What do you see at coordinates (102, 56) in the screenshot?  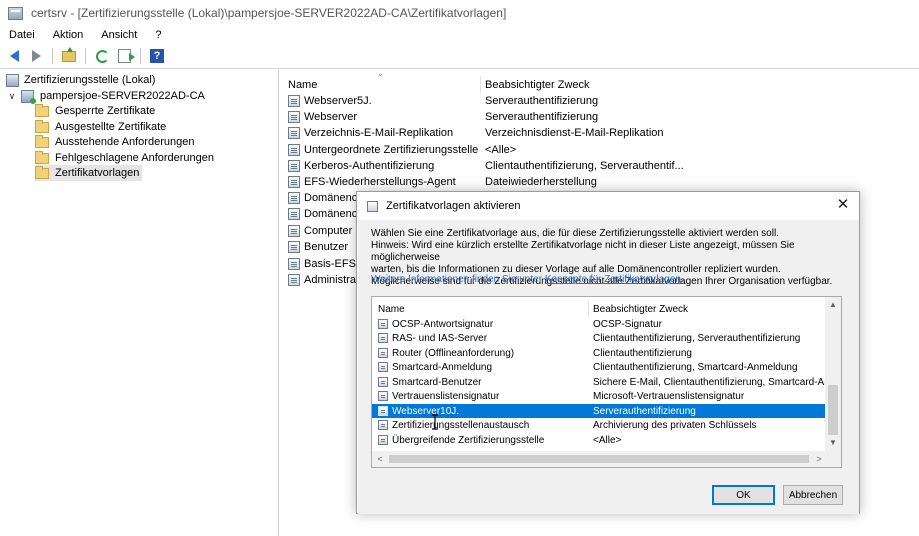 I see `refresh-button` at bounding box center [102, 56].